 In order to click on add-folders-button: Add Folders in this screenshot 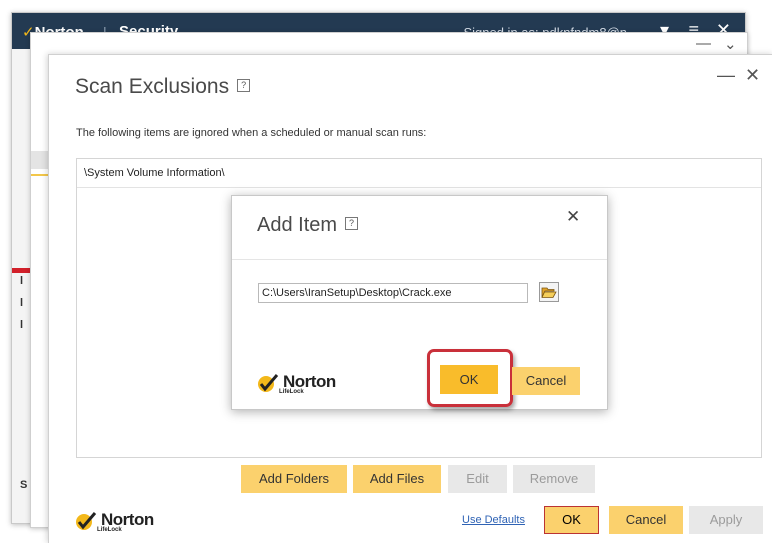, I will do `click(294, 479)`.